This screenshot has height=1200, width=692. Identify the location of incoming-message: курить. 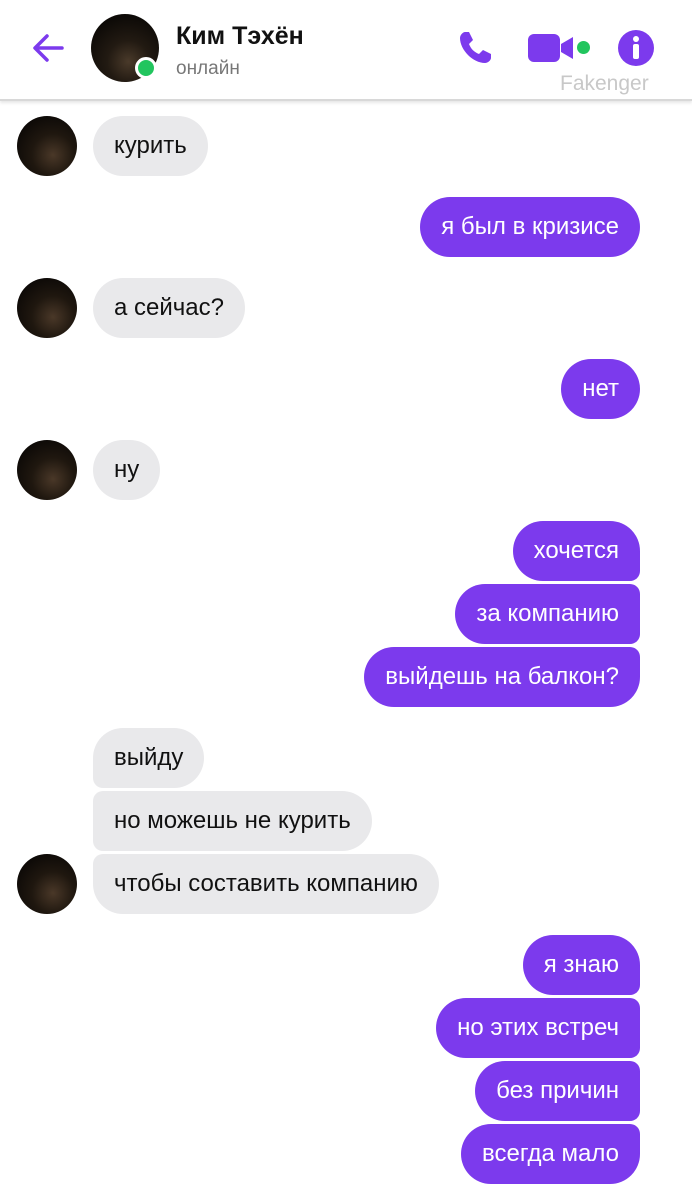
(150, 146).